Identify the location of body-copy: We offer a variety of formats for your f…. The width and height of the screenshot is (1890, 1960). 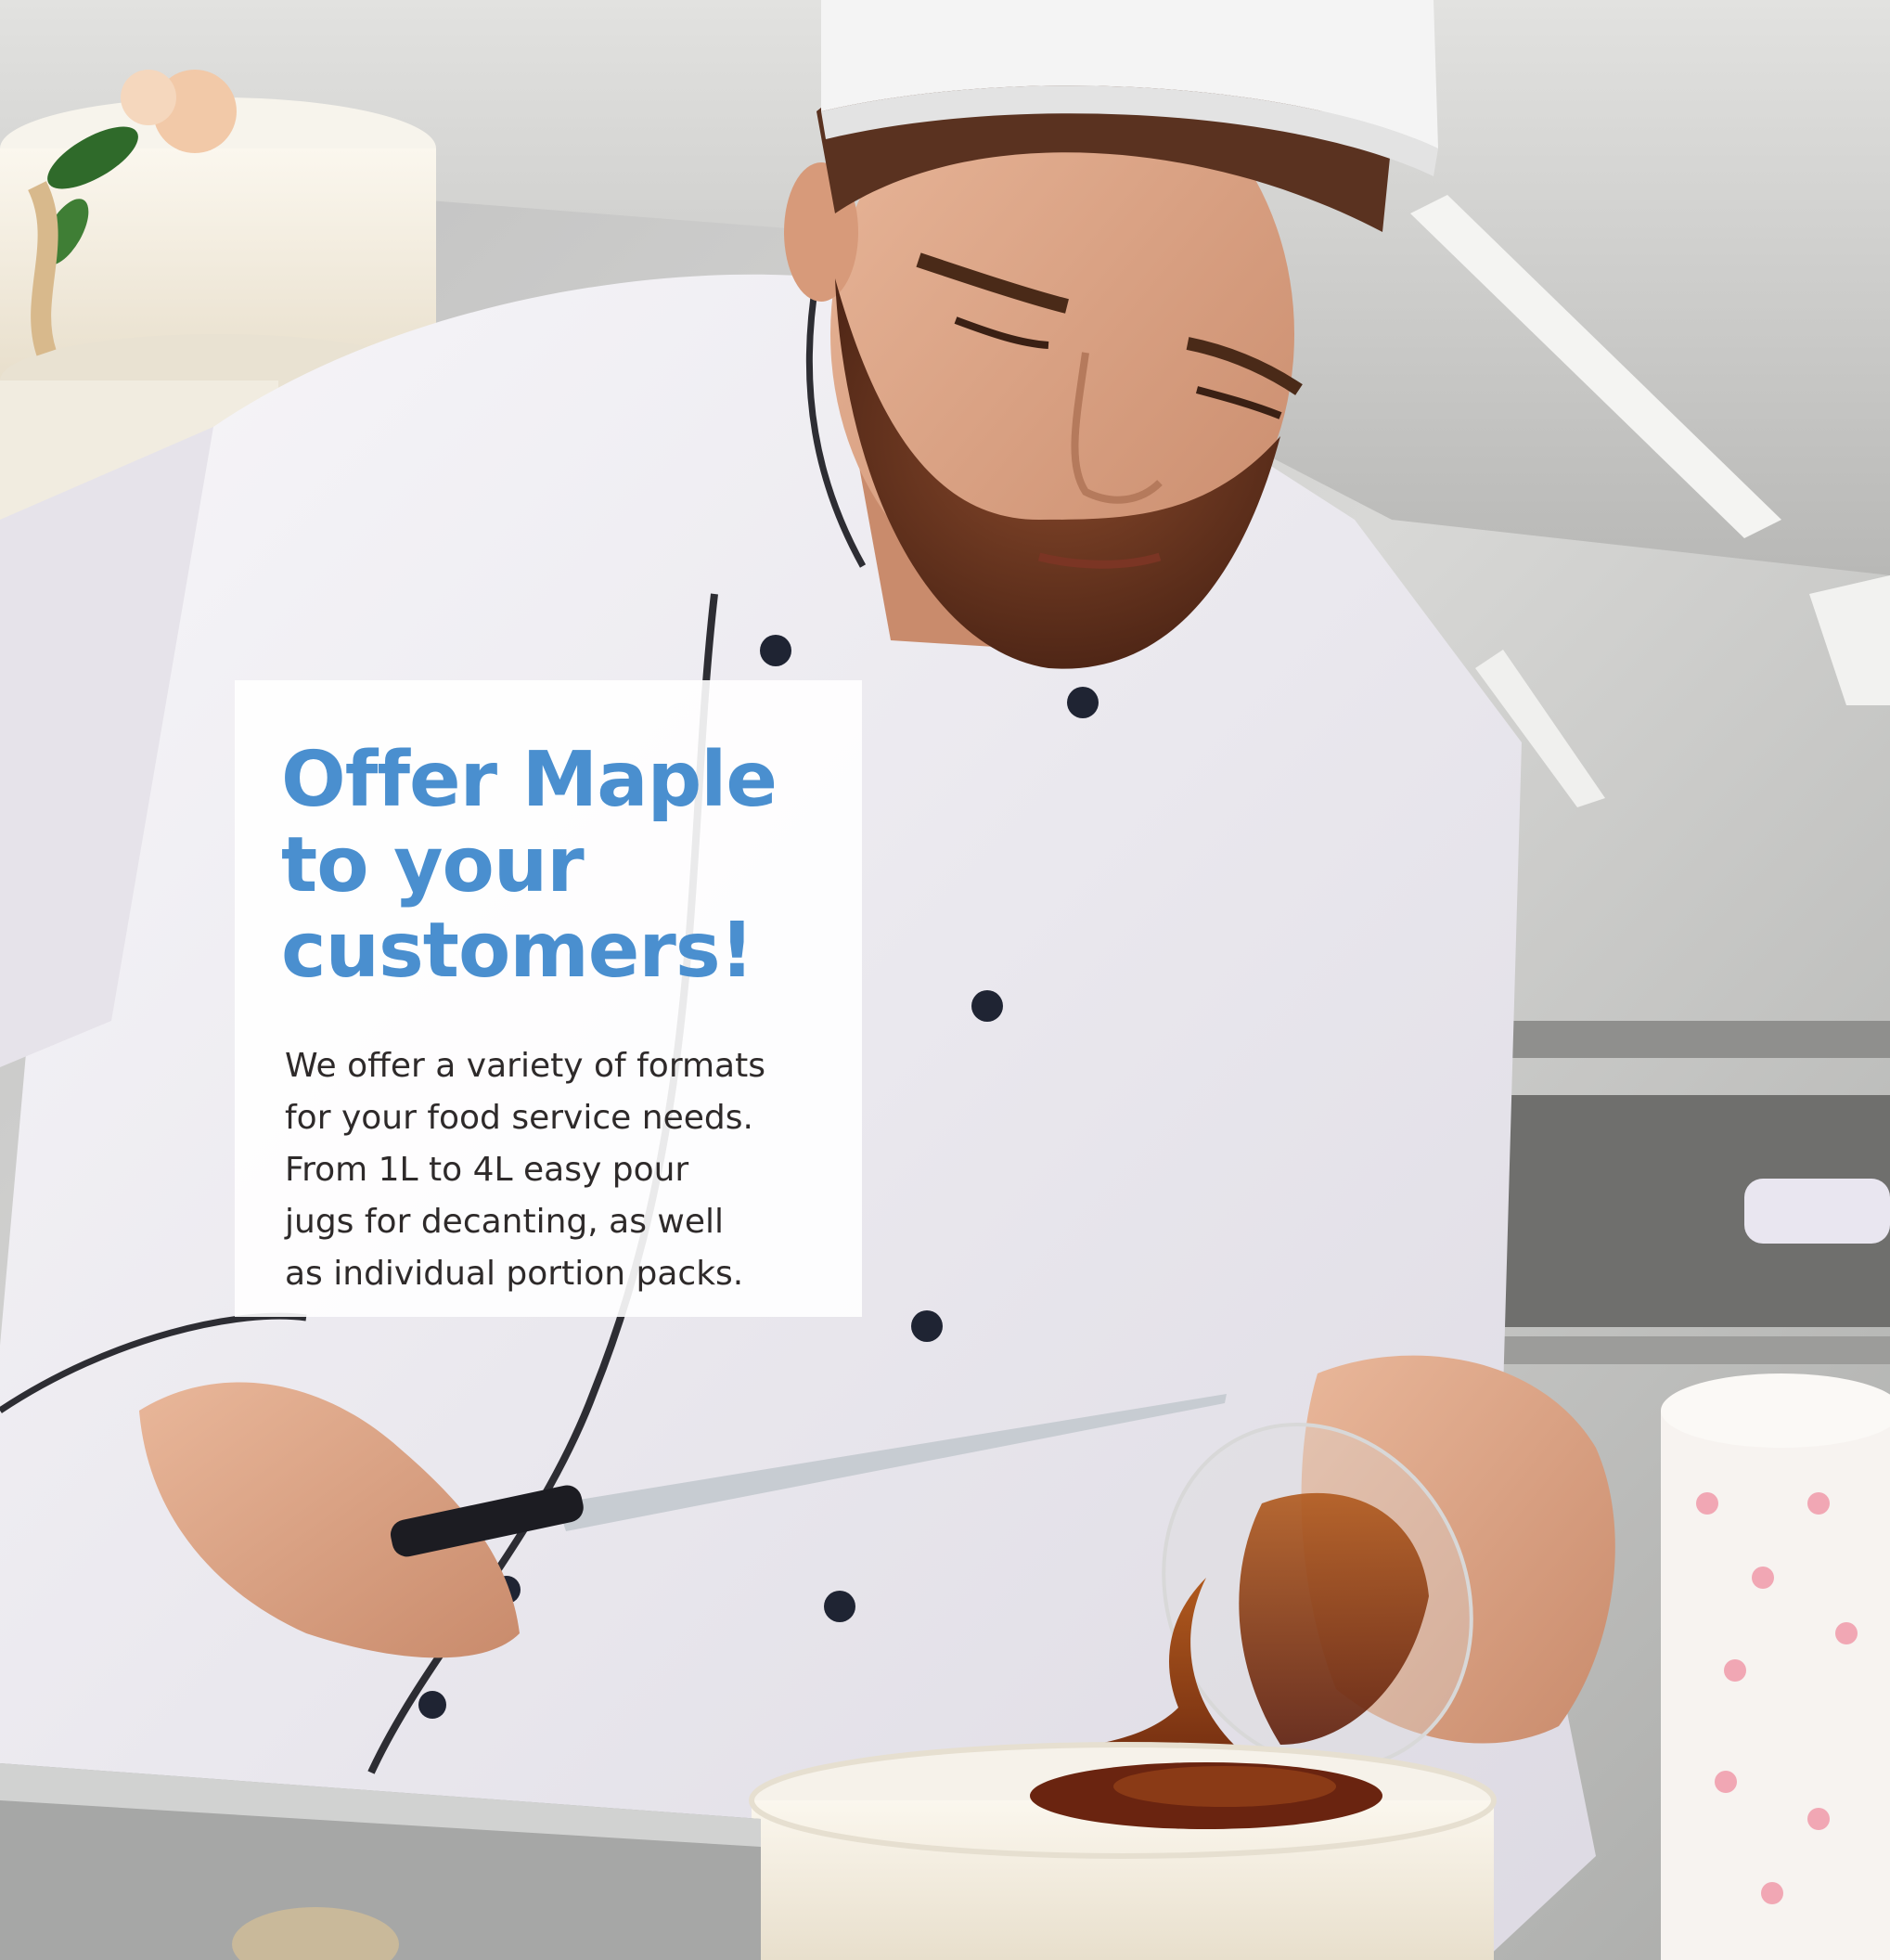
(573, 1170).